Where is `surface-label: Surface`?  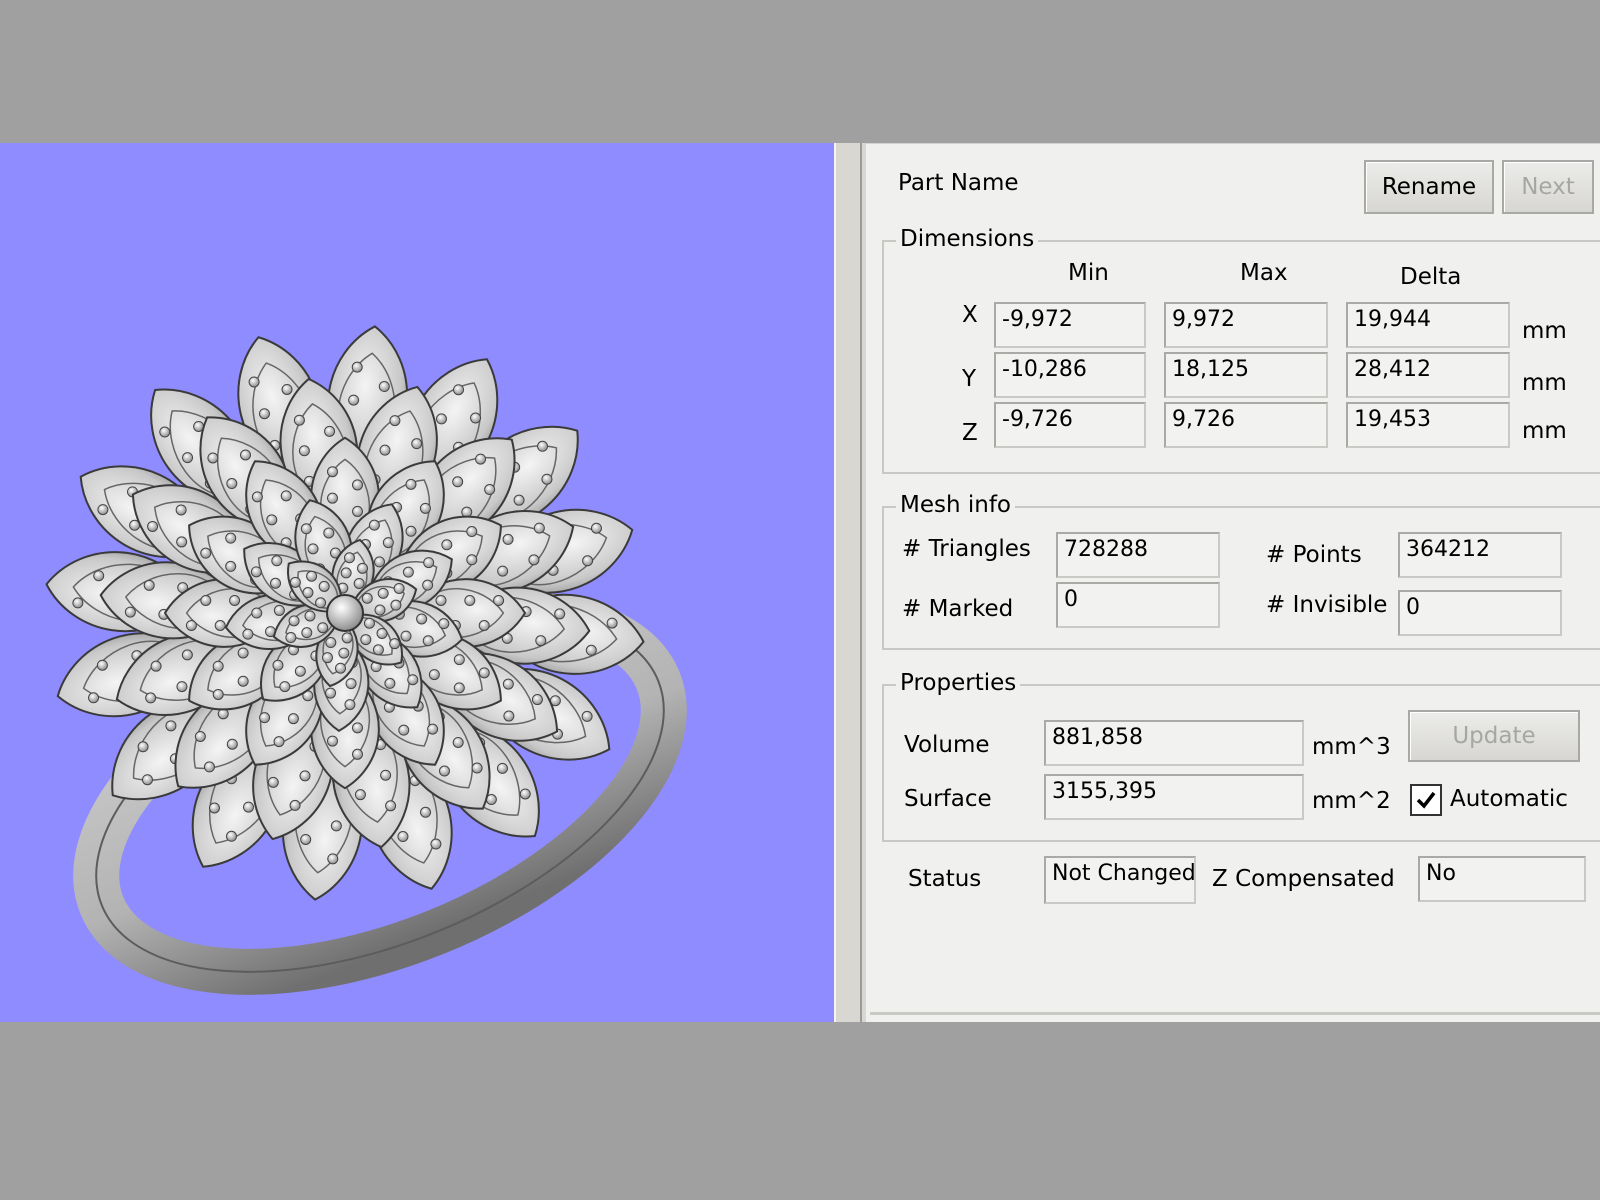
surface-label: Surface is located at coordinates (948, 799).